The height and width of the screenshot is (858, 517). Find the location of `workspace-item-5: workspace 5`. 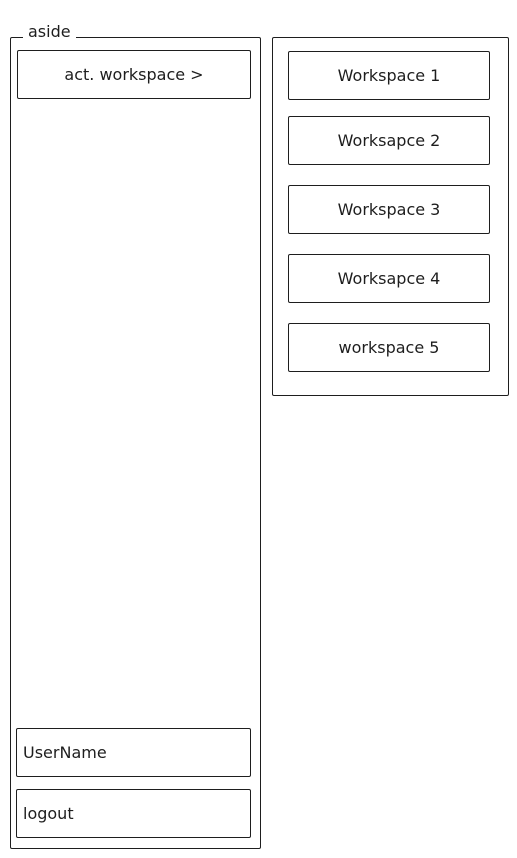

workspace-item-5: workspace 5 is located at coordinates (389, 347).